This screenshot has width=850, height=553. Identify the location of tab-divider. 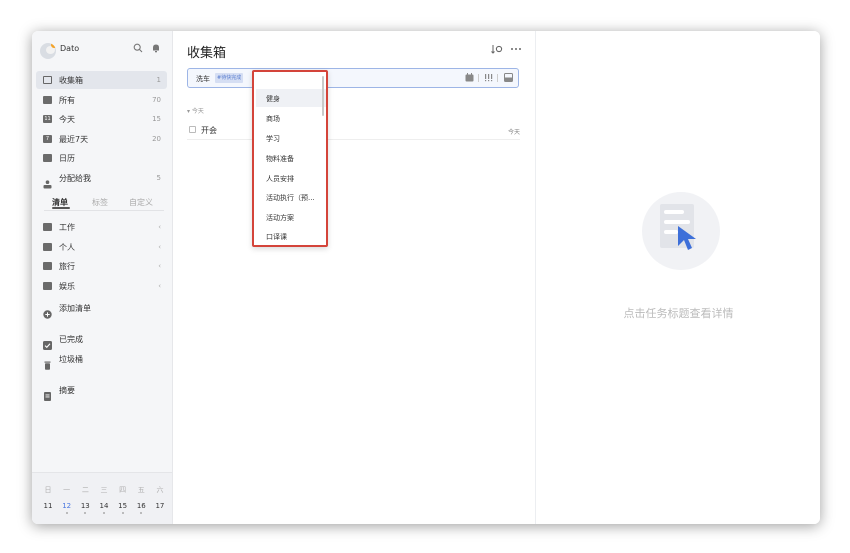
(104, 210).